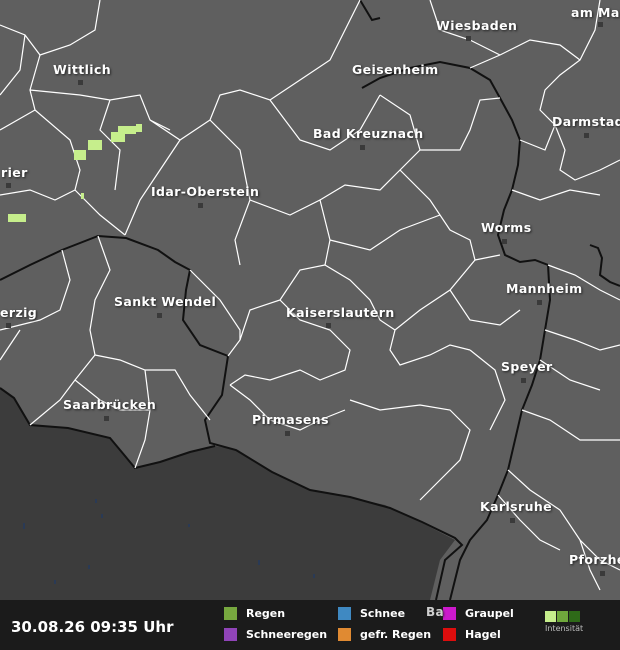  What do you see at coordinates (106, 418) in the screenshot?
I see `city-marker-saarbruecken` at bounding box center [106, 418].